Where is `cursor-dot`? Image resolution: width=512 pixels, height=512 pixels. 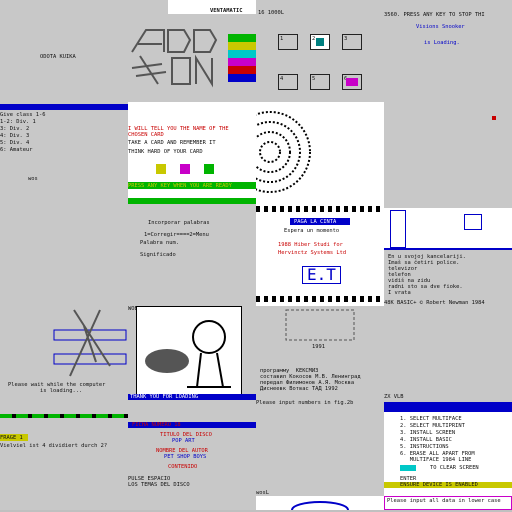
cursor-dot is located at coordinates (494, 118).